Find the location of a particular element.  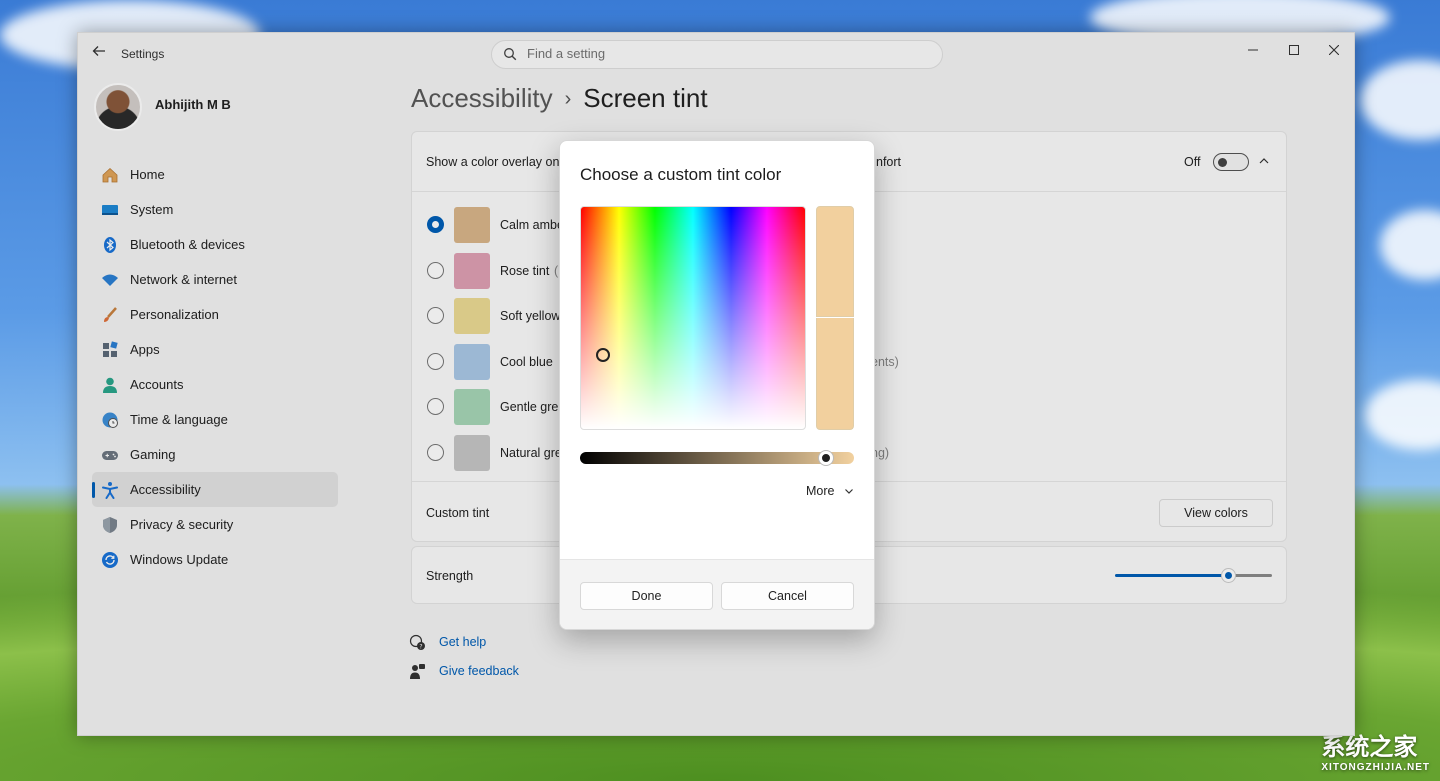

color-preview-new is located at coordinates (835, 261).